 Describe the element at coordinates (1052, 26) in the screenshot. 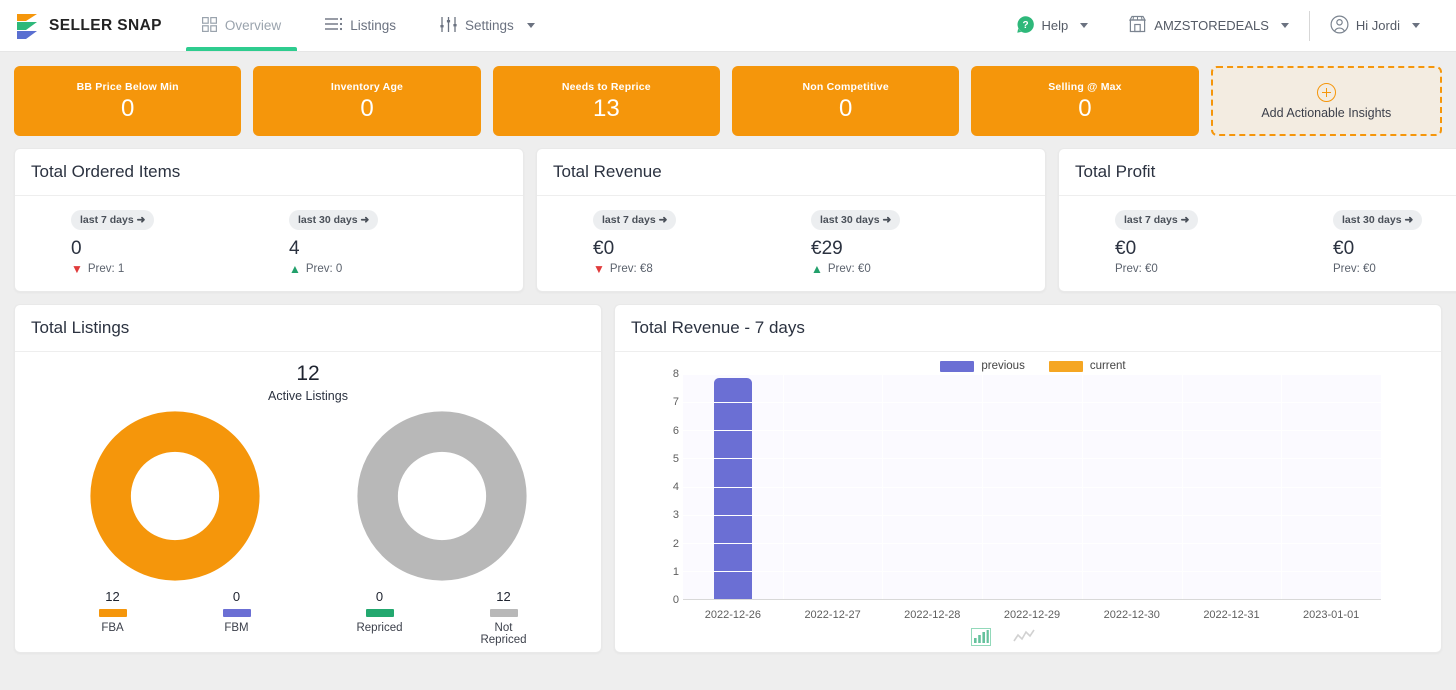

I see `help-menu: ? Help` at that location.